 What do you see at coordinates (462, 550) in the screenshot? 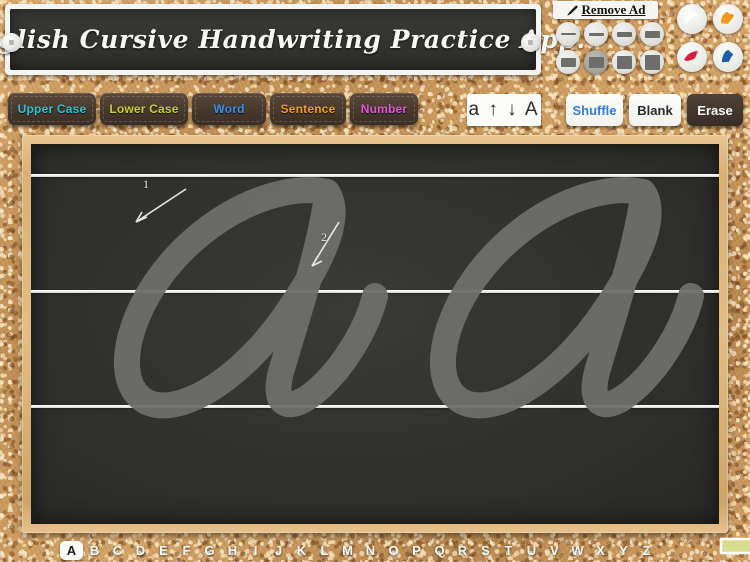
I see `alphabet-letter-r: R` at bounding box center [462, 550].